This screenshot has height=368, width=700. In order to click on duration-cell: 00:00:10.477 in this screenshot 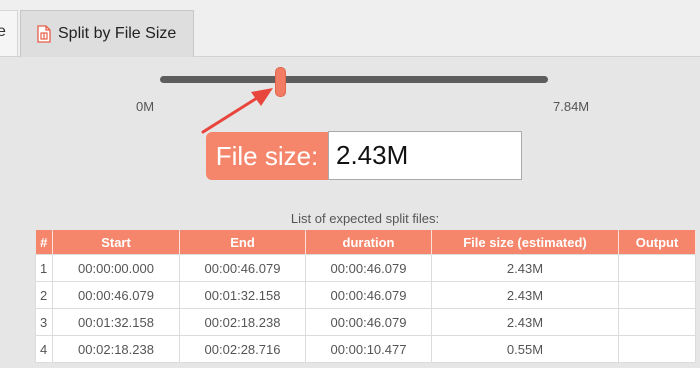, I will do `click(368, 349)`.